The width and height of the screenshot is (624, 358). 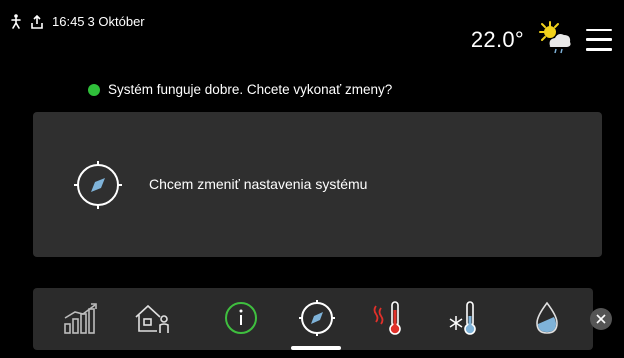 What do you see at coordinates (547, 318) in the screenshot?
I see `water-drop-icon` at bounding box center [547, 318].